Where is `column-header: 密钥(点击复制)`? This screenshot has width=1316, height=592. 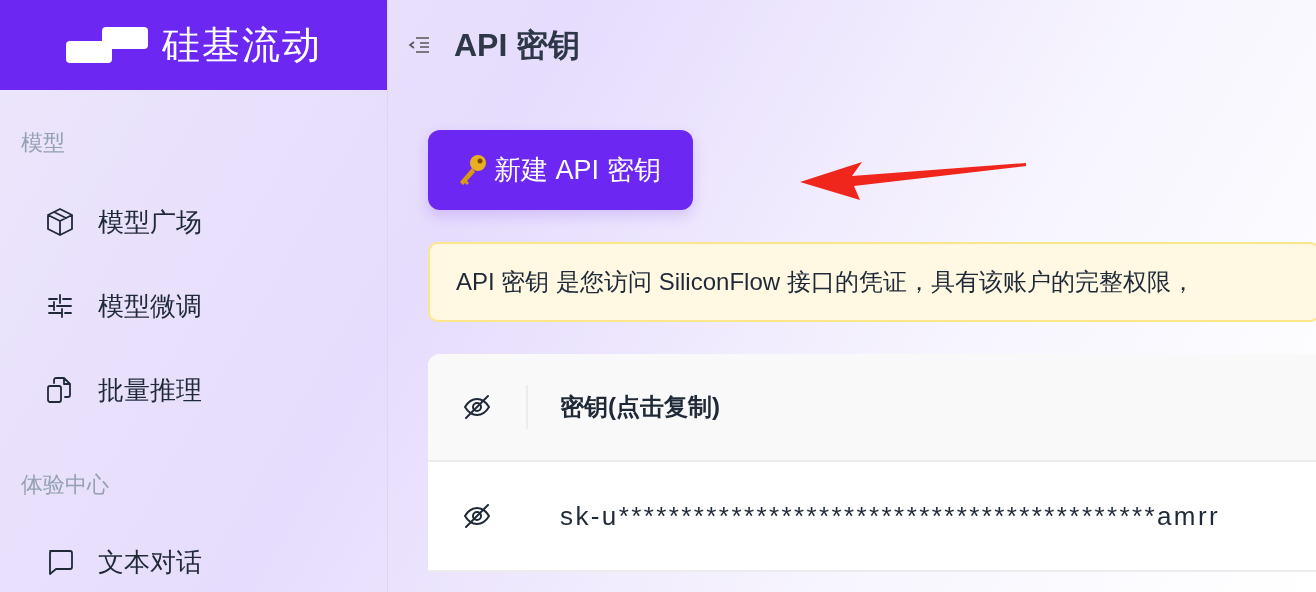 column-header: 密钥(点击复制) is located at coordinates (640, 407).